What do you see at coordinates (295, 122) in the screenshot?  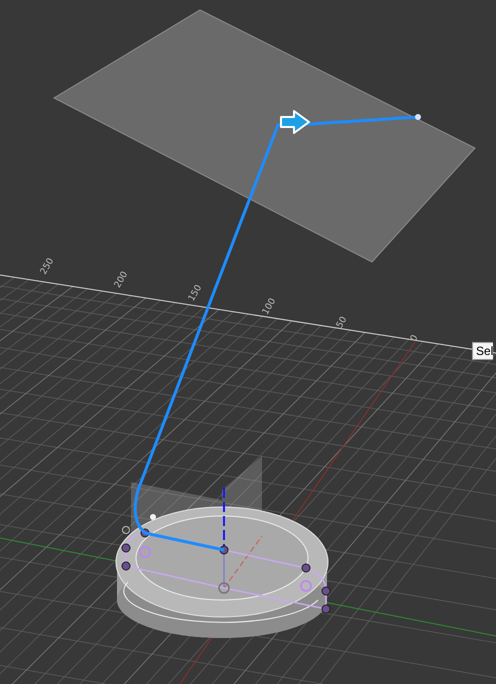 I see `direction-arrow-icon` at bounding box center [295, 122].